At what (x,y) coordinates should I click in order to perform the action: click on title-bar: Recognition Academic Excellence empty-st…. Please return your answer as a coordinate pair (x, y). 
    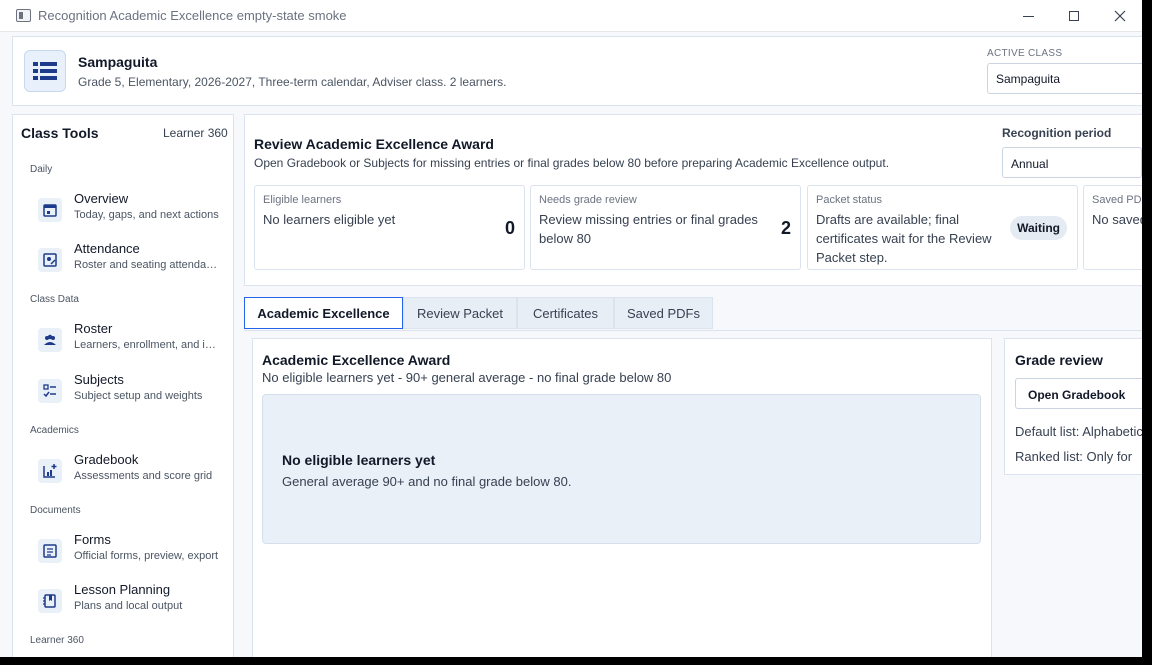
    Looking at the image, I should click on (571, 16).